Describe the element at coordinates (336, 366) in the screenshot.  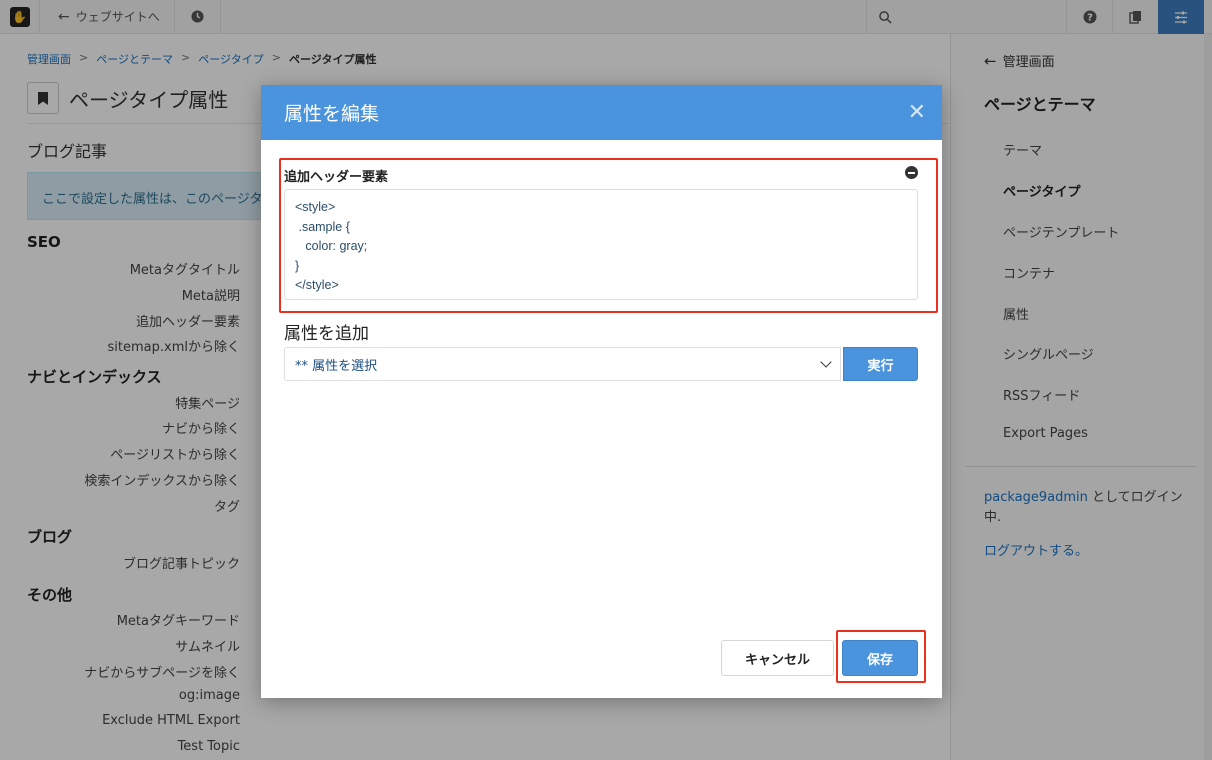
I see `attribute-select-value: ** 属性を選択` at that location.